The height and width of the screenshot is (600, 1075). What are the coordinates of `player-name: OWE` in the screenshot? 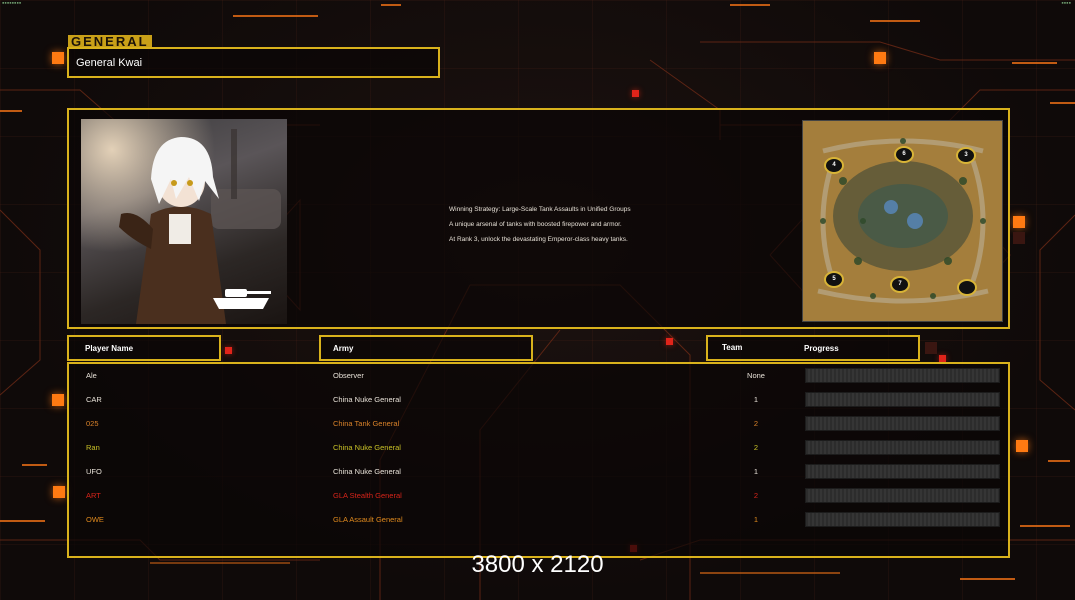 It's located at (95, 519).